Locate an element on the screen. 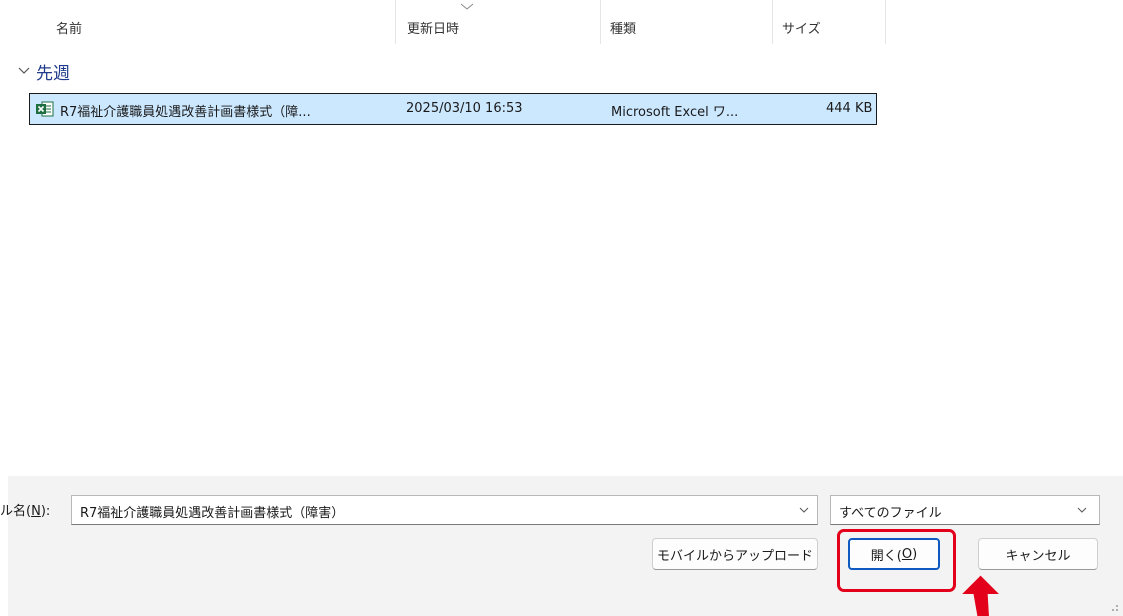 The width and height of the screenshot is (1123, 616). upload-from-mobile-button: モバイルからアップロード is located at coordinates (735, 554).